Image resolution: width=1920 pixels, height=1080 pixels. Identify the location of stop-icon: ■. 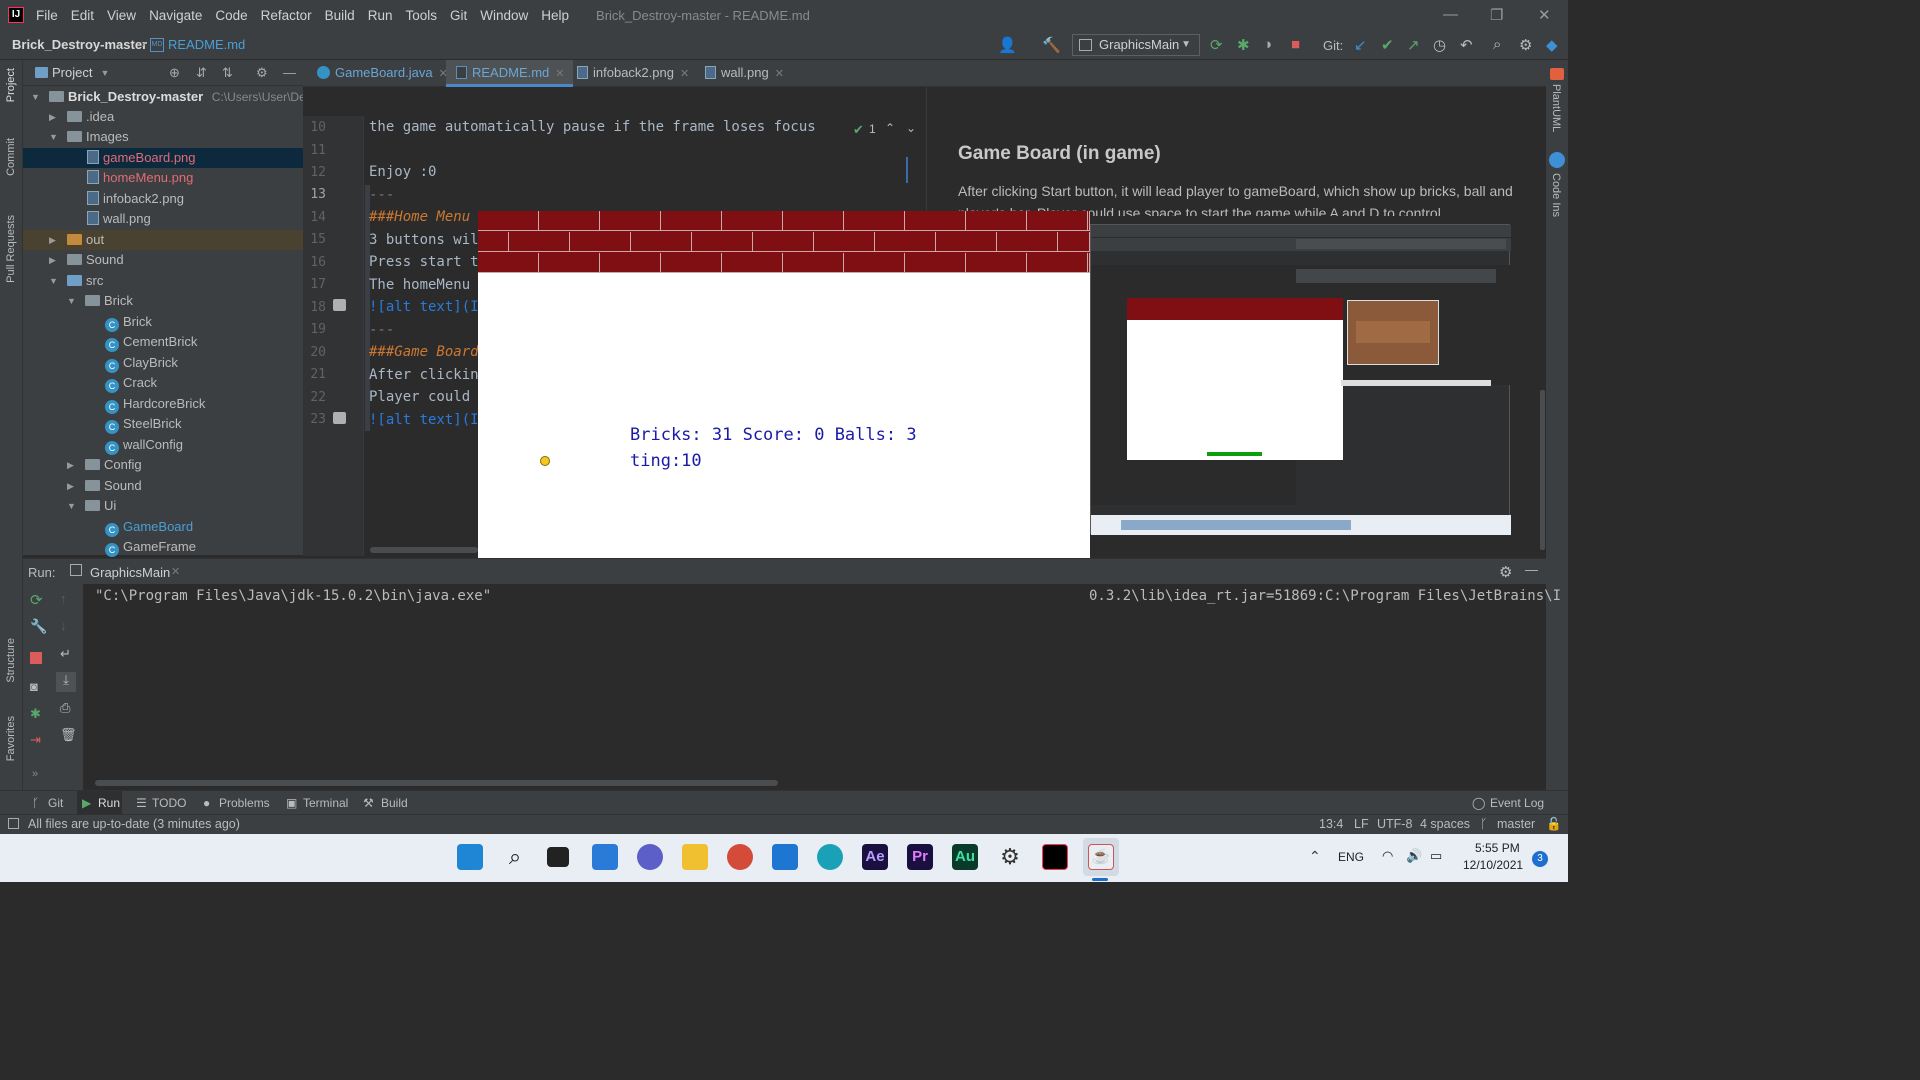
(1295, 44).